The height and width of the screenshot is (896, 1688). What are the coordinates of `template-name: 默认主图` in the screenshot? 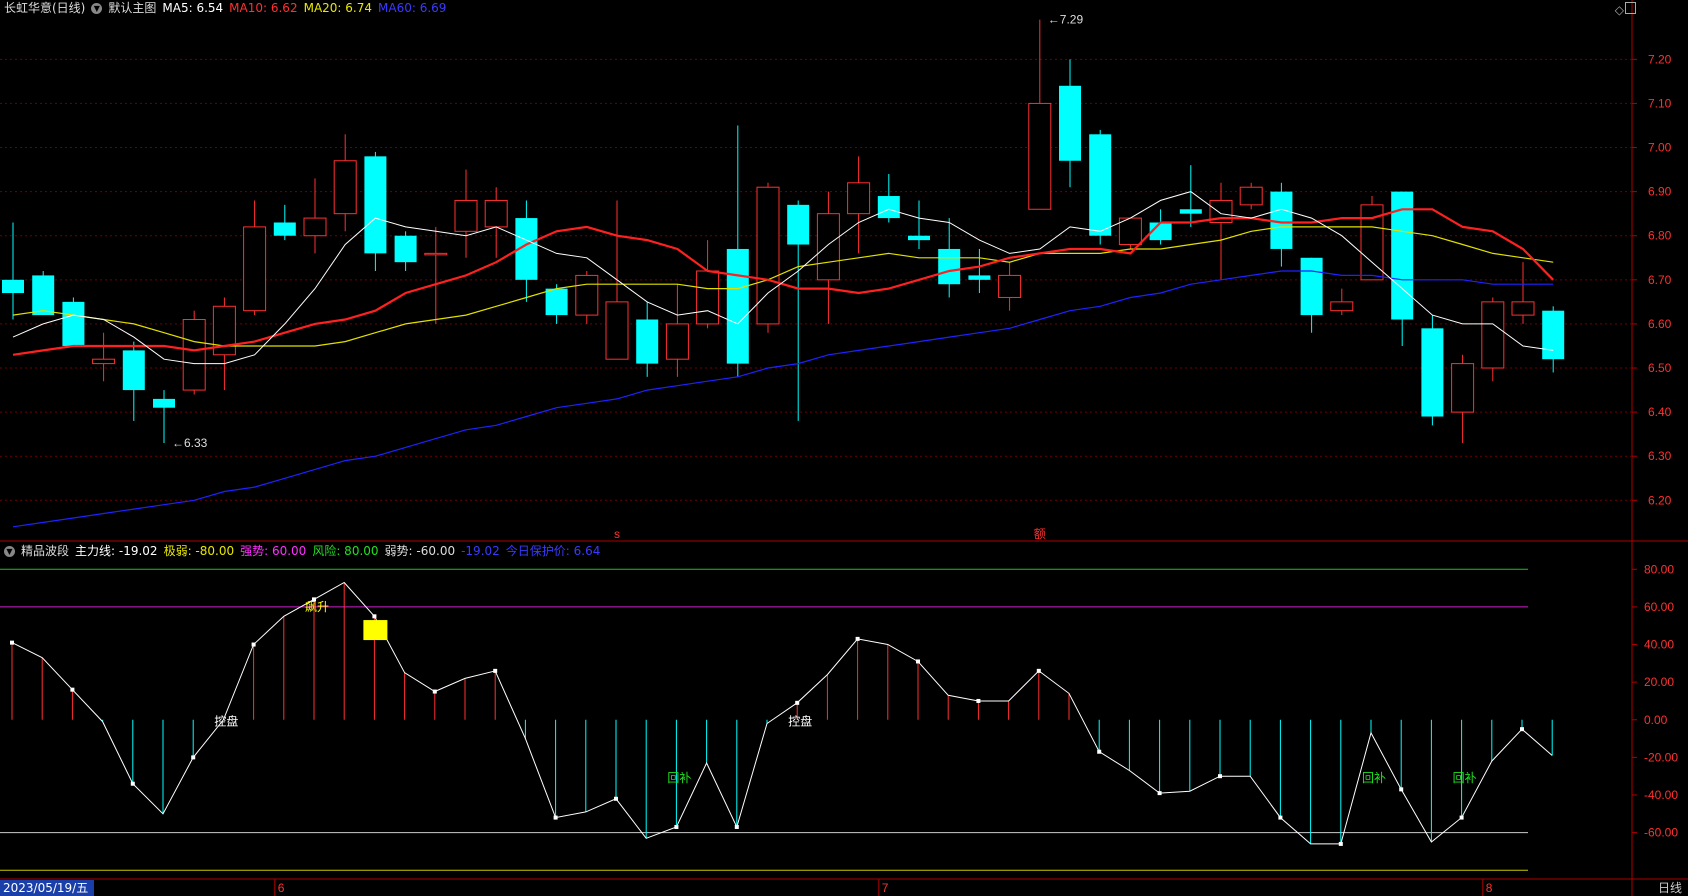 It's located at (132, 8).